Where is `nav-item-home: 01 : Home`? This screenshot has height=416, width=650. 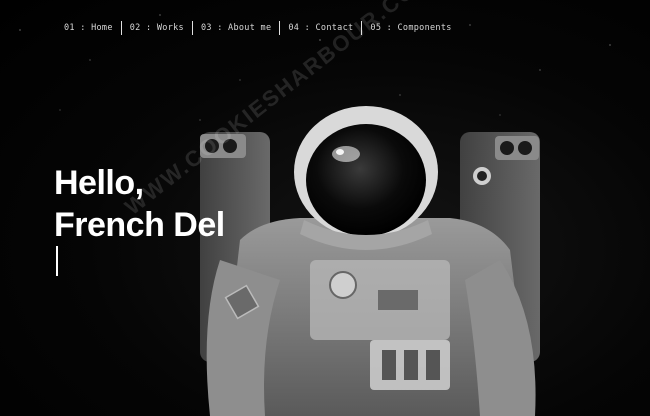
nav-item-home: 01 : Home is located at coordinates (88, 28).